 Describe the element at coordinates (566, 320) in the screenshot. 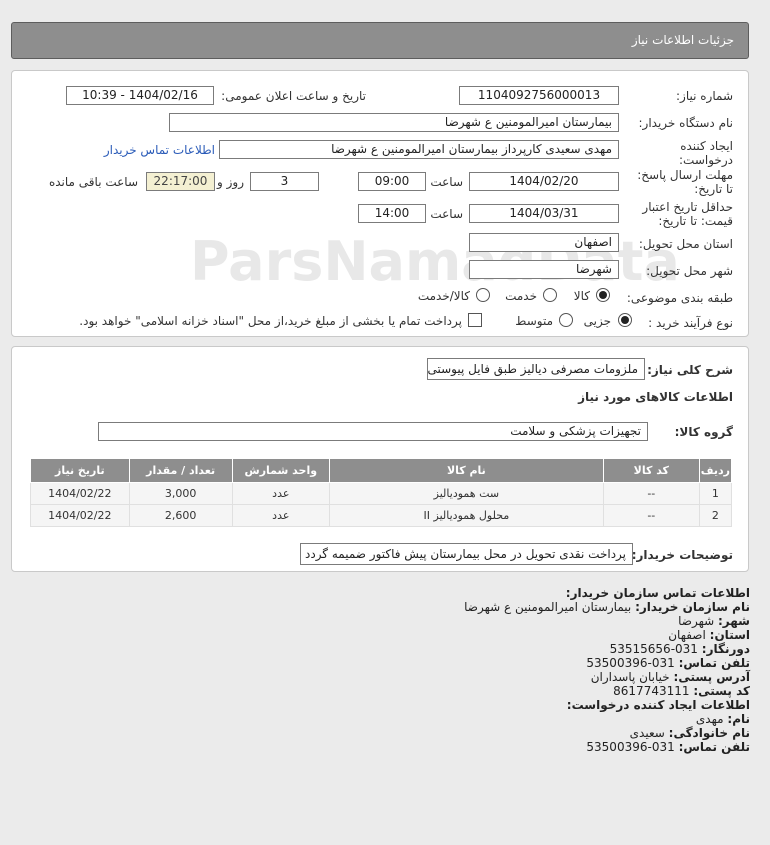

I see `process-medium-radio` at that location.